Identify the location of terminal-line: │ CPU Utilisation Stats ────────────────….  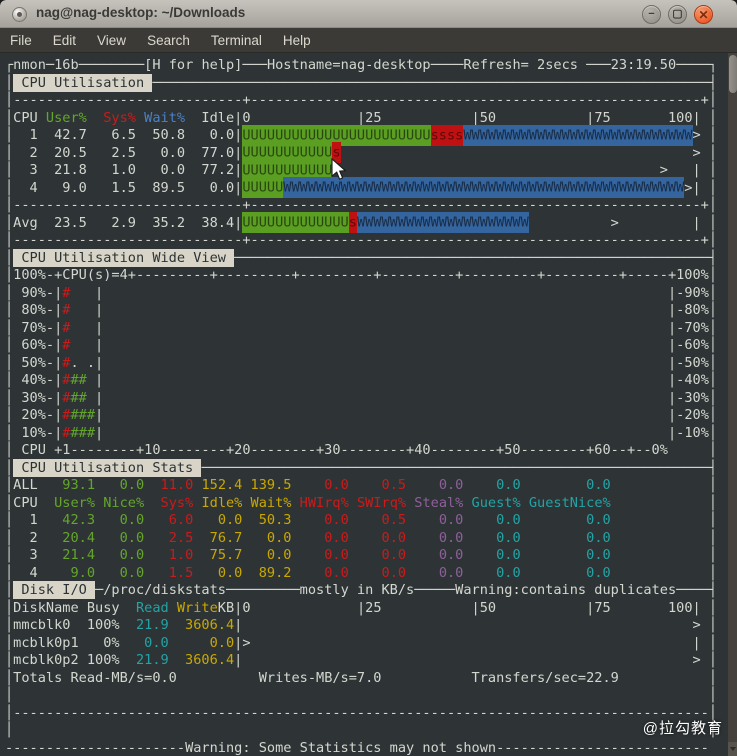
(361, 467).